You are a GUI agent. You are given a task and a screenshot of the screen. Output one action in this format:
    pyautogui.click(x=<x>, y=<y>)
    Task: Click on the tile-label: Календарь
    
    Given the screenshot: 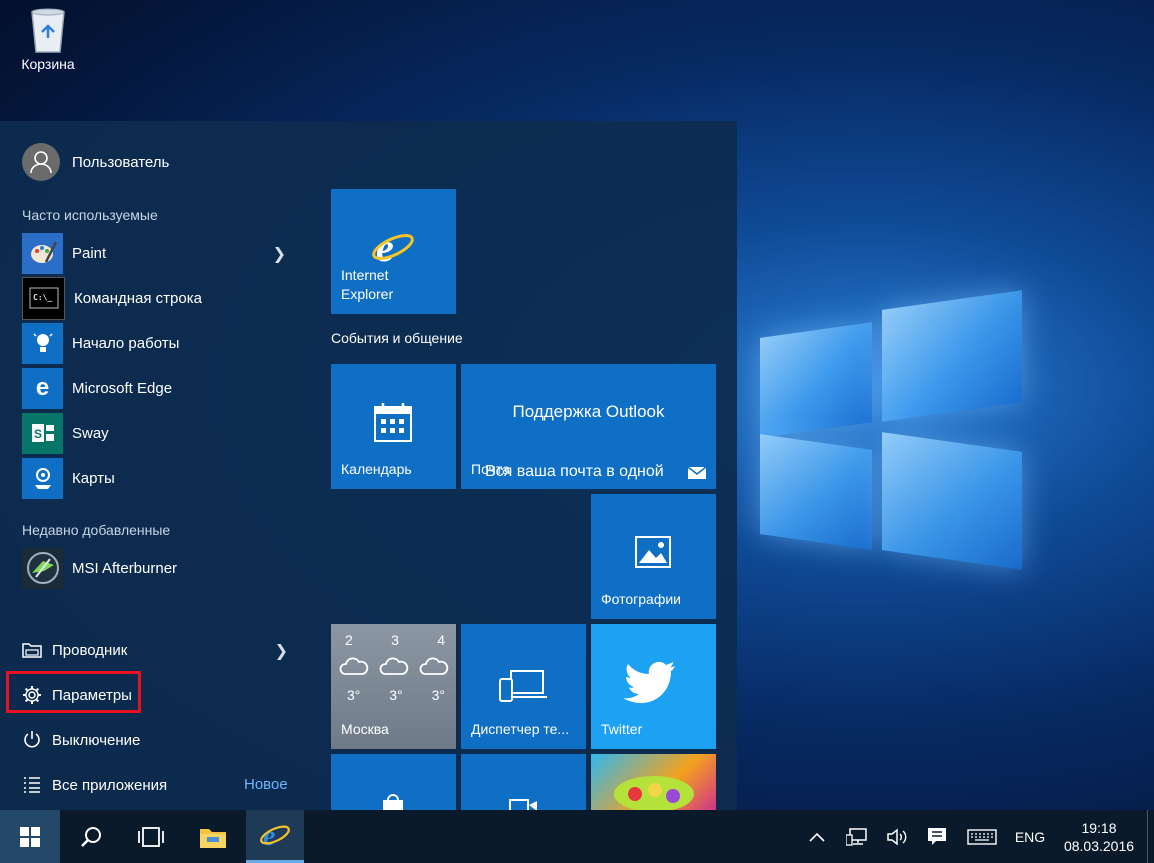 What is the action you would take?
    pyautogui.click(x=376, y=469)
    